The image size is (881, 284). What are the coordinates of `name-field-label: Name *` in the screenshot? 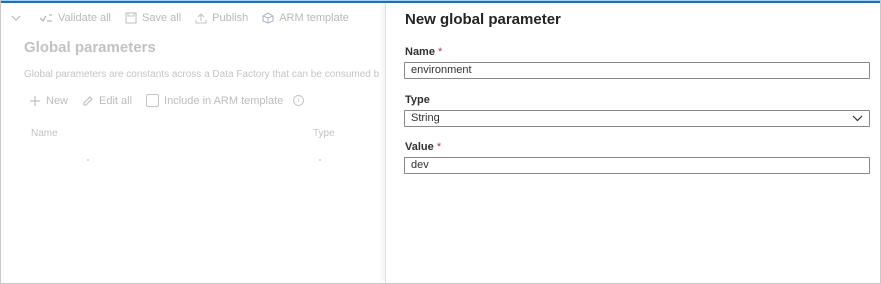 It's located at (423, 52).